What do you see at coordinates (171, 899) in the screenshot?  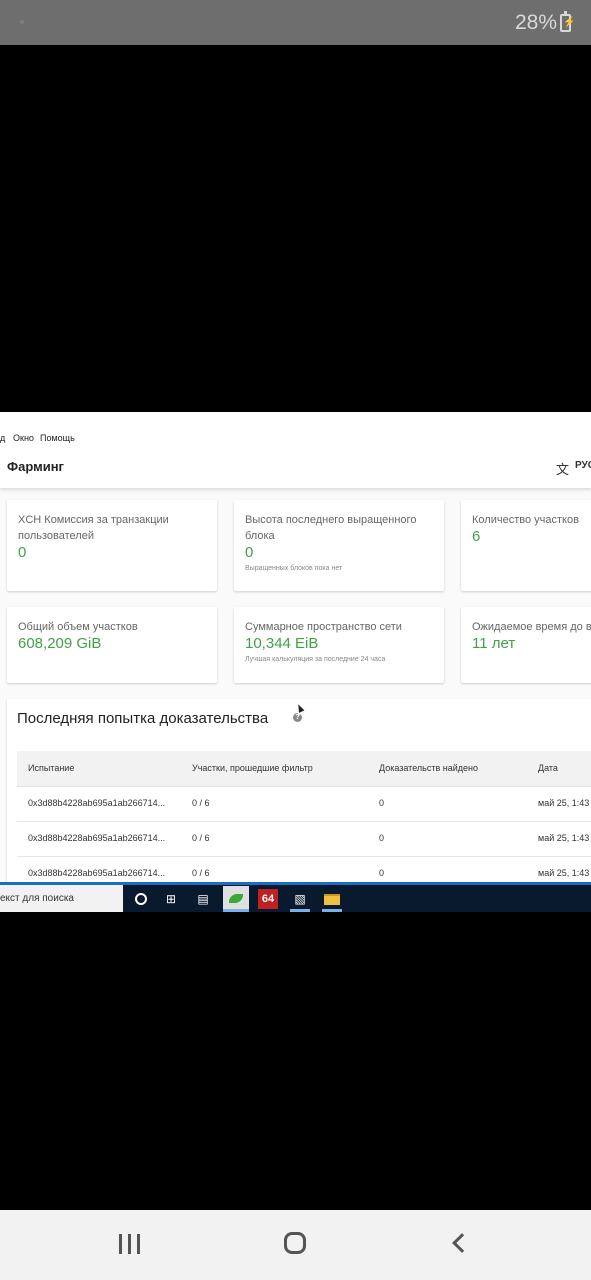 I see `task-view-icon: ⊞` at bounding box center [171, 899].